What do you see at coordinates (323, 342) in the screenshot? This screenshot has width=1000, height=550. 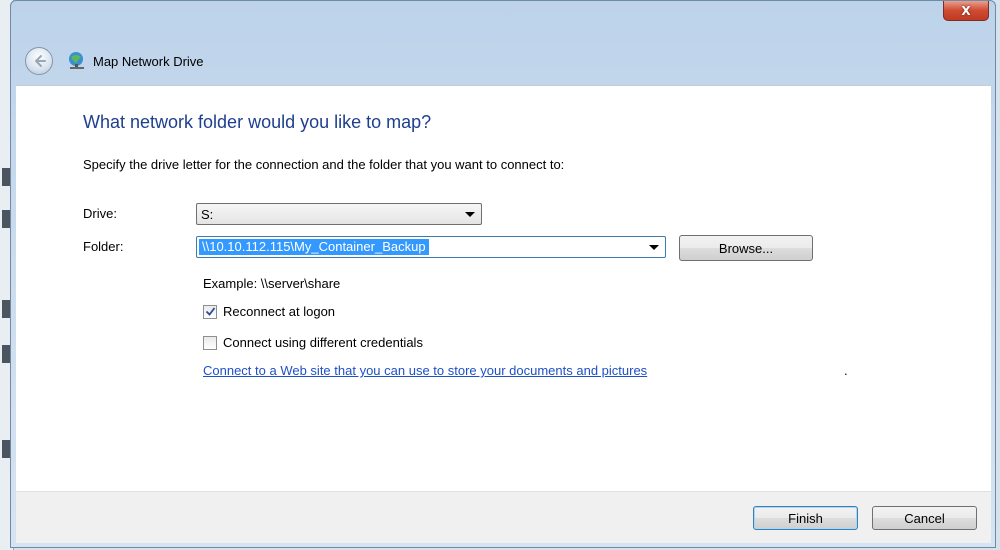 I see `credentials-label: Connect using different credentials` at bounding box center [323, 342].